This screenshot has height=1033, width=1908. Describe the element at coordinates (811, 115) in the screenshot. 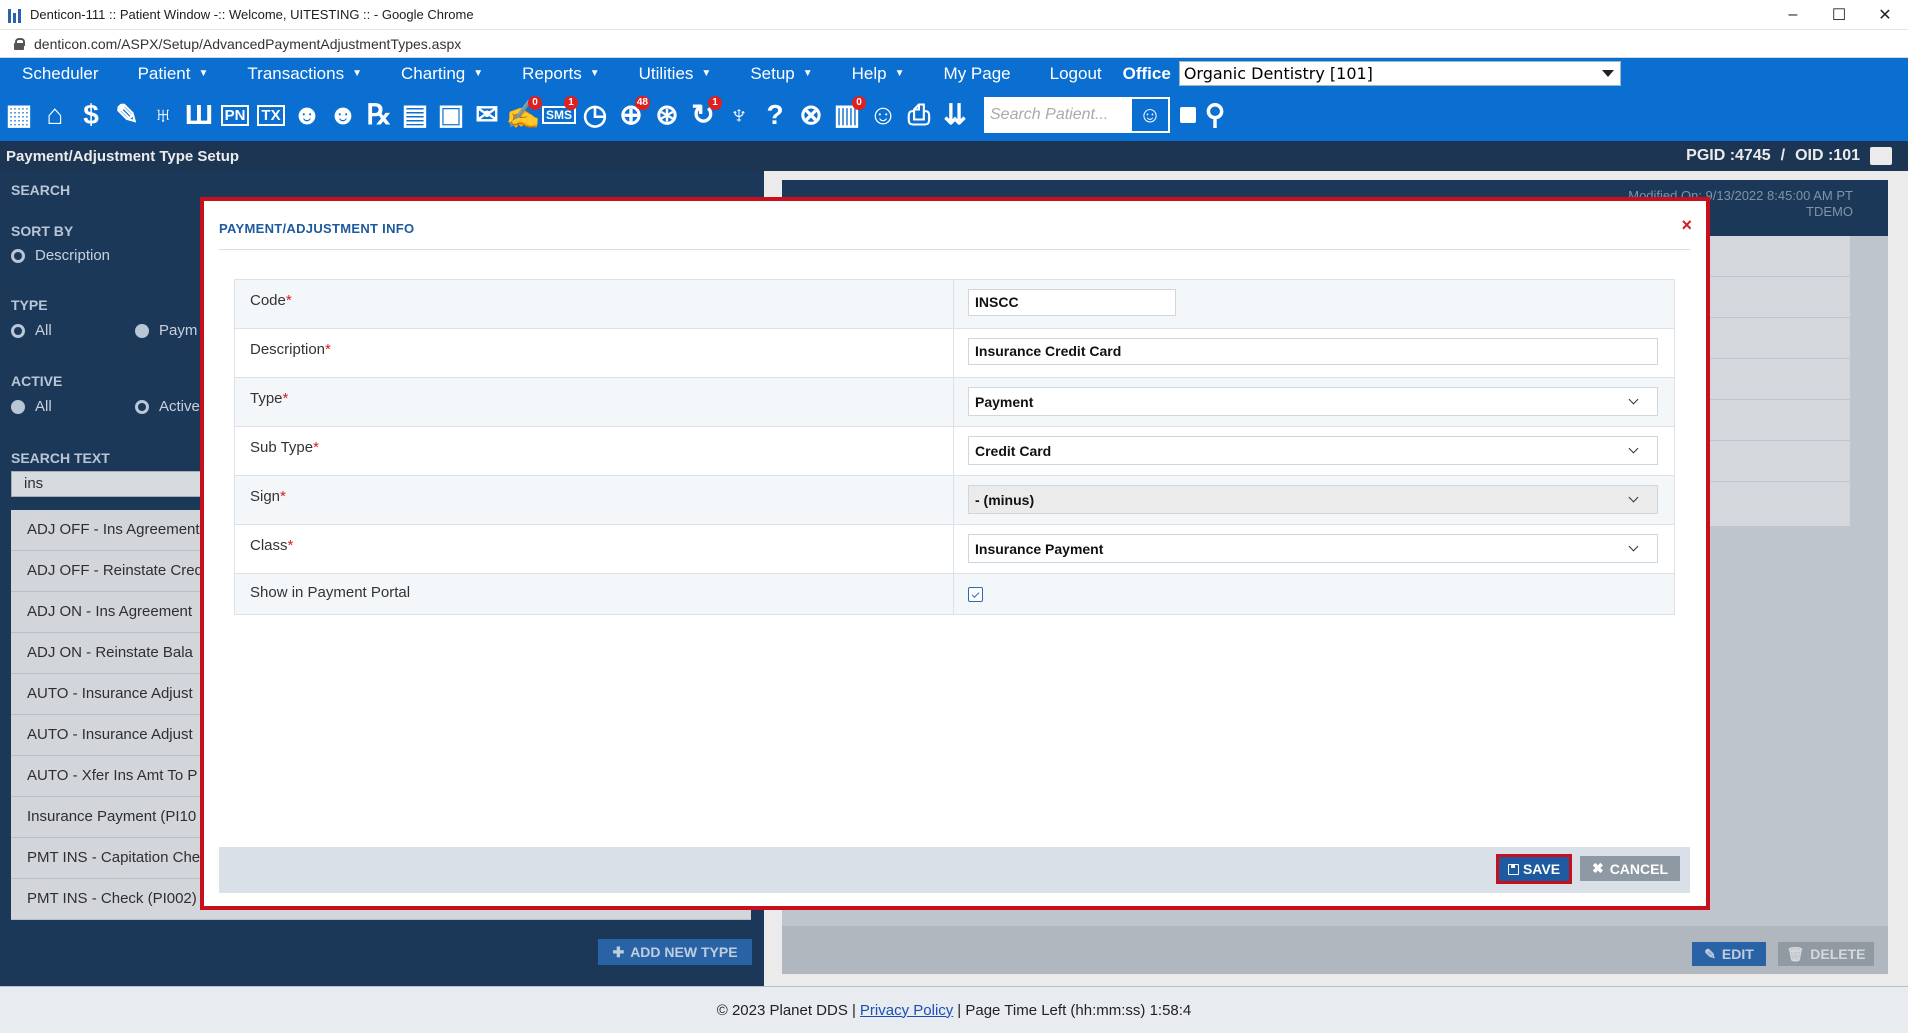

I see `globe-icon: ⊗` at that location.